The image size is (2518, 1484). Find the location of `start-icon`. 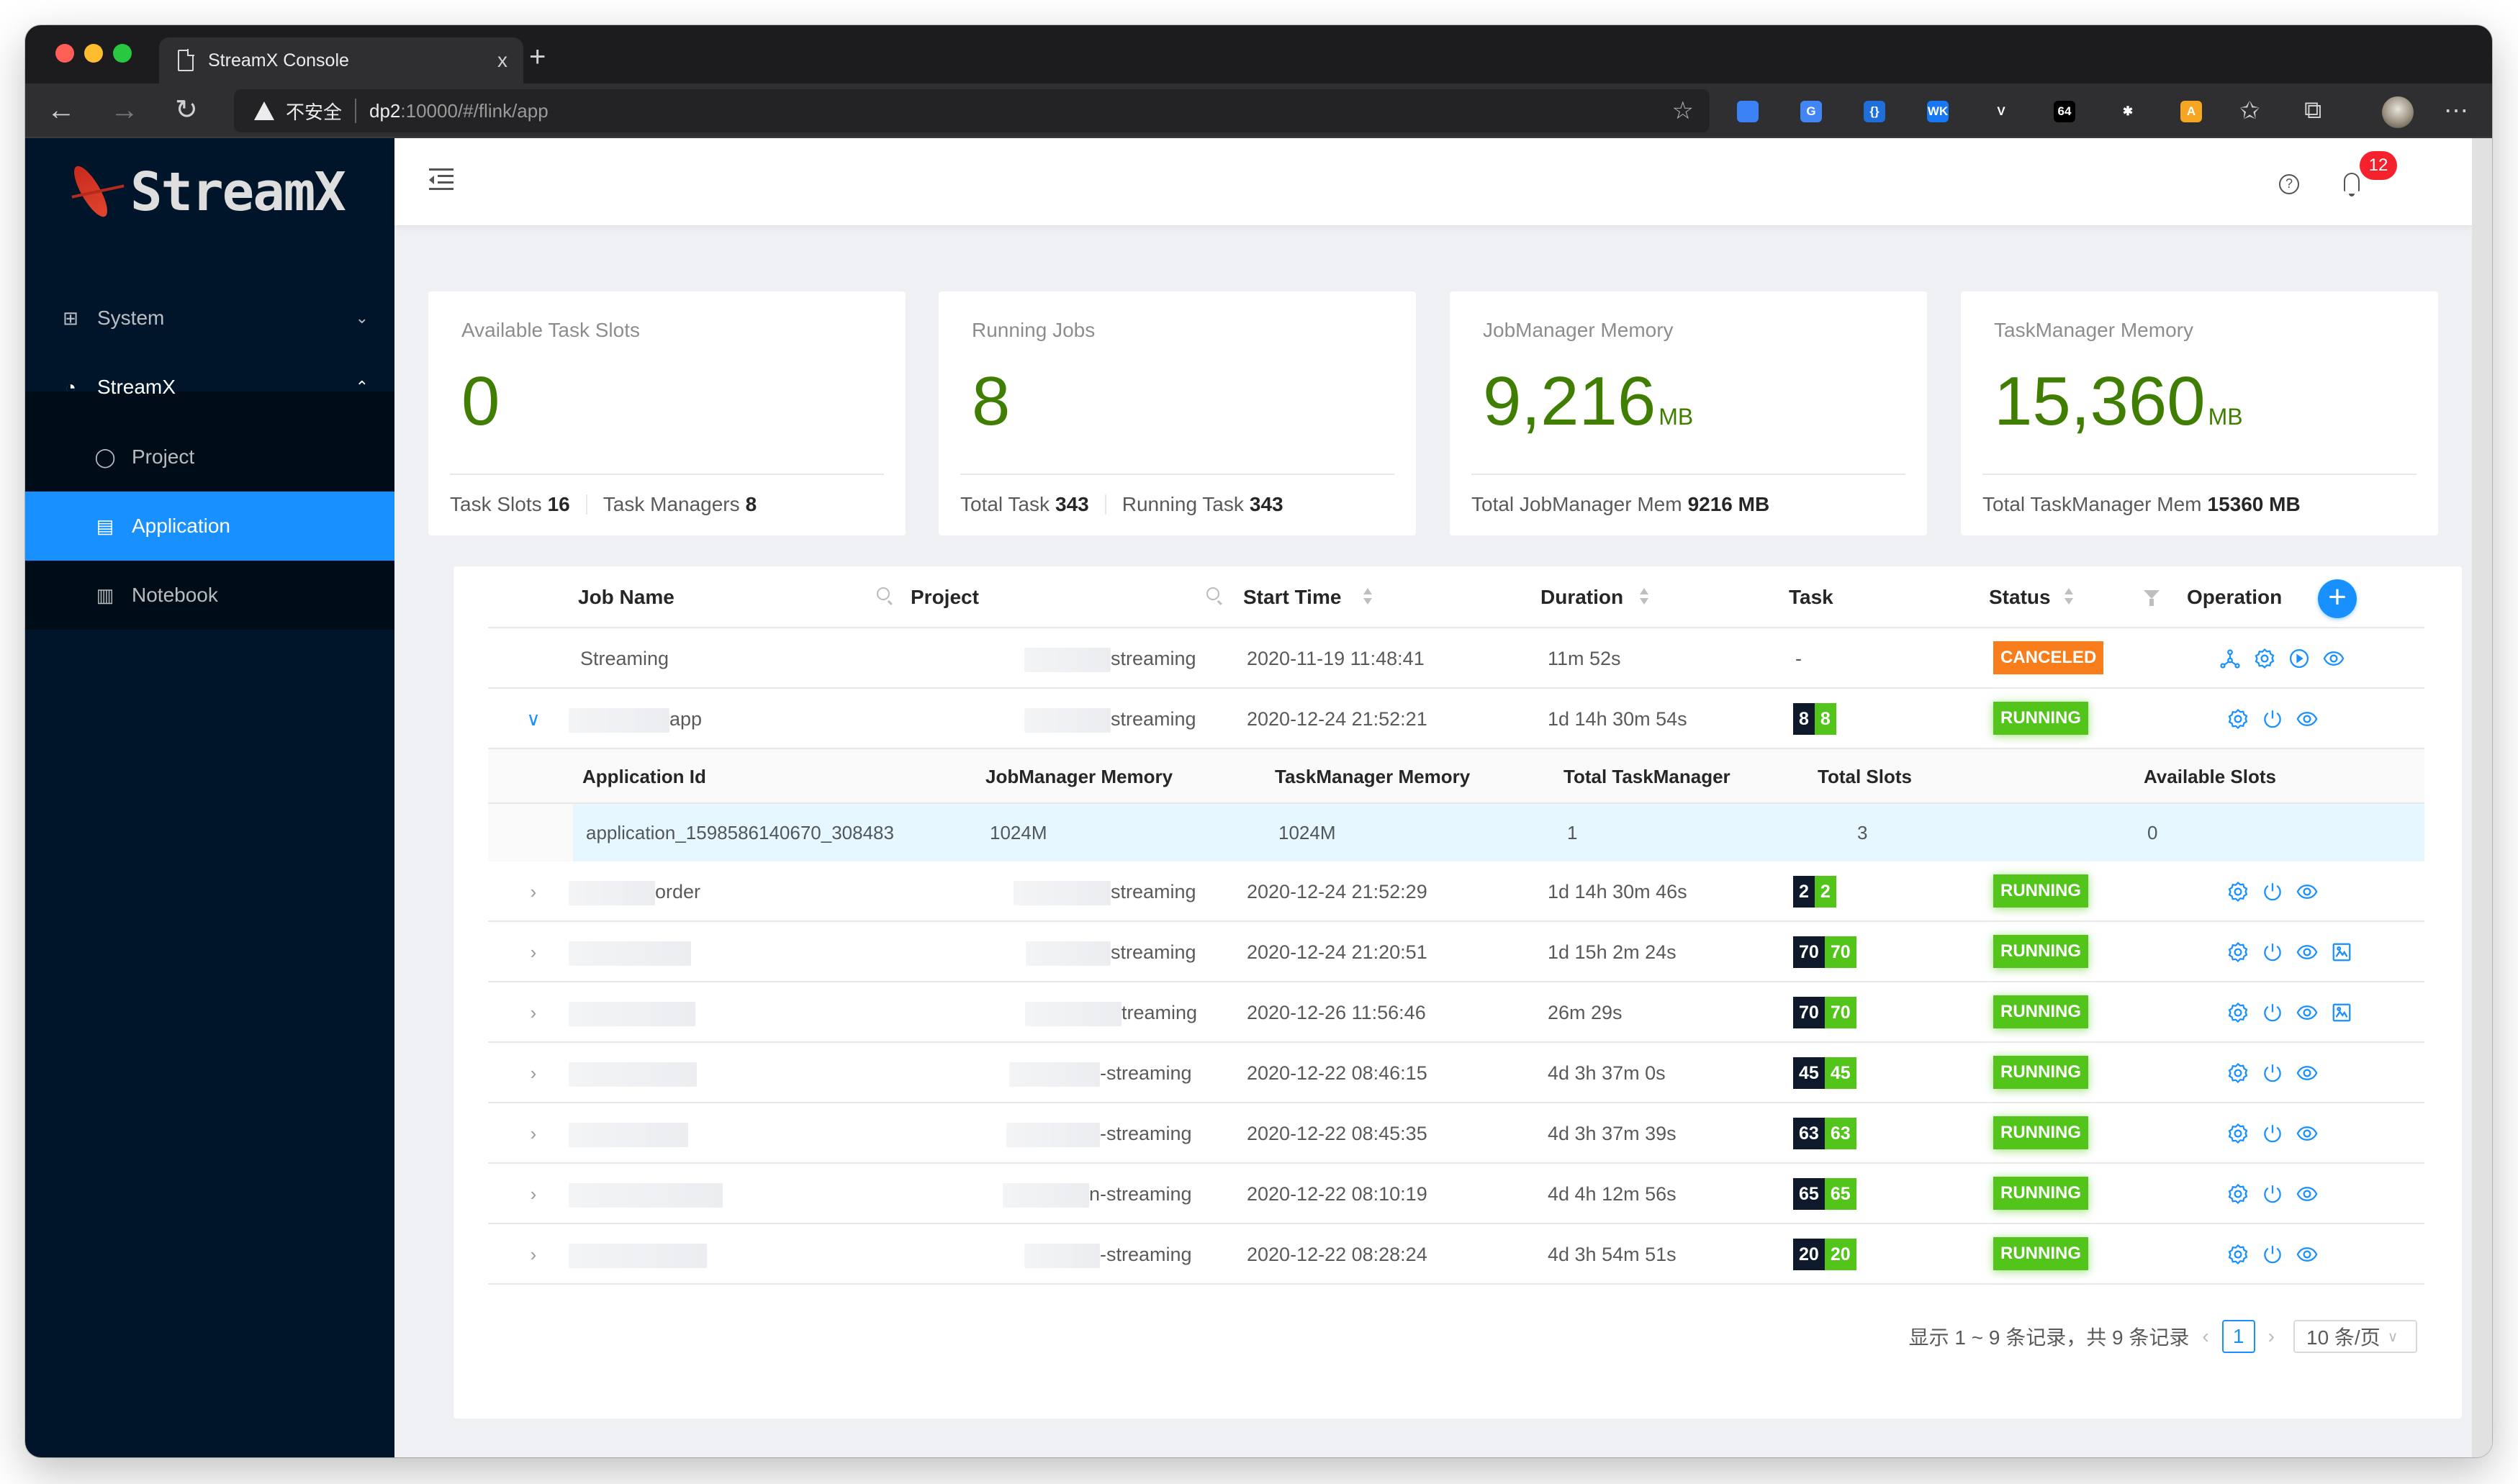

start-icon is located at coordinates (2299, 658).